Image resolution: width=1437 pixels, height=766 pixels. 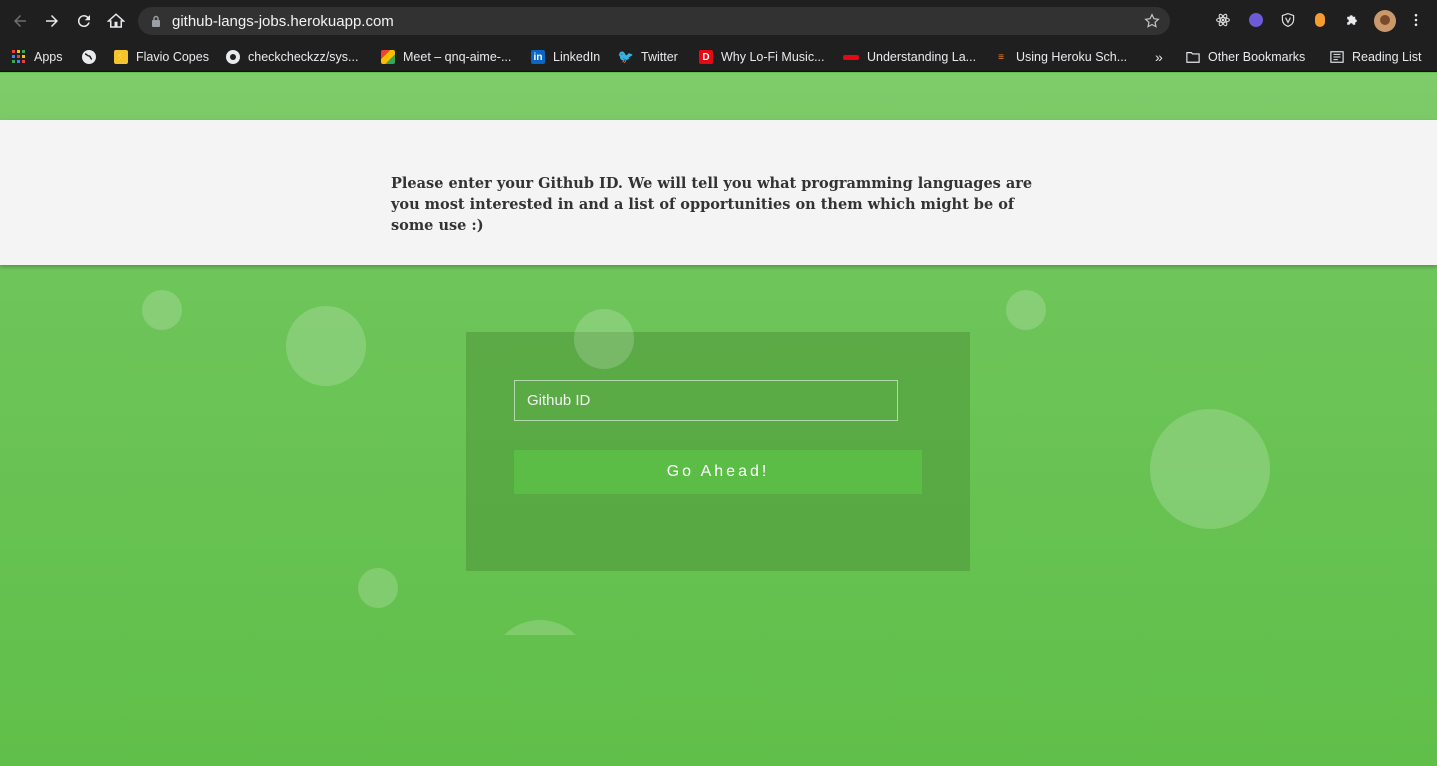 What do you see at coordinates (48, 57) in the screenshot?
I see `bookmark-label: Apps` at bounding box center [48, 57].